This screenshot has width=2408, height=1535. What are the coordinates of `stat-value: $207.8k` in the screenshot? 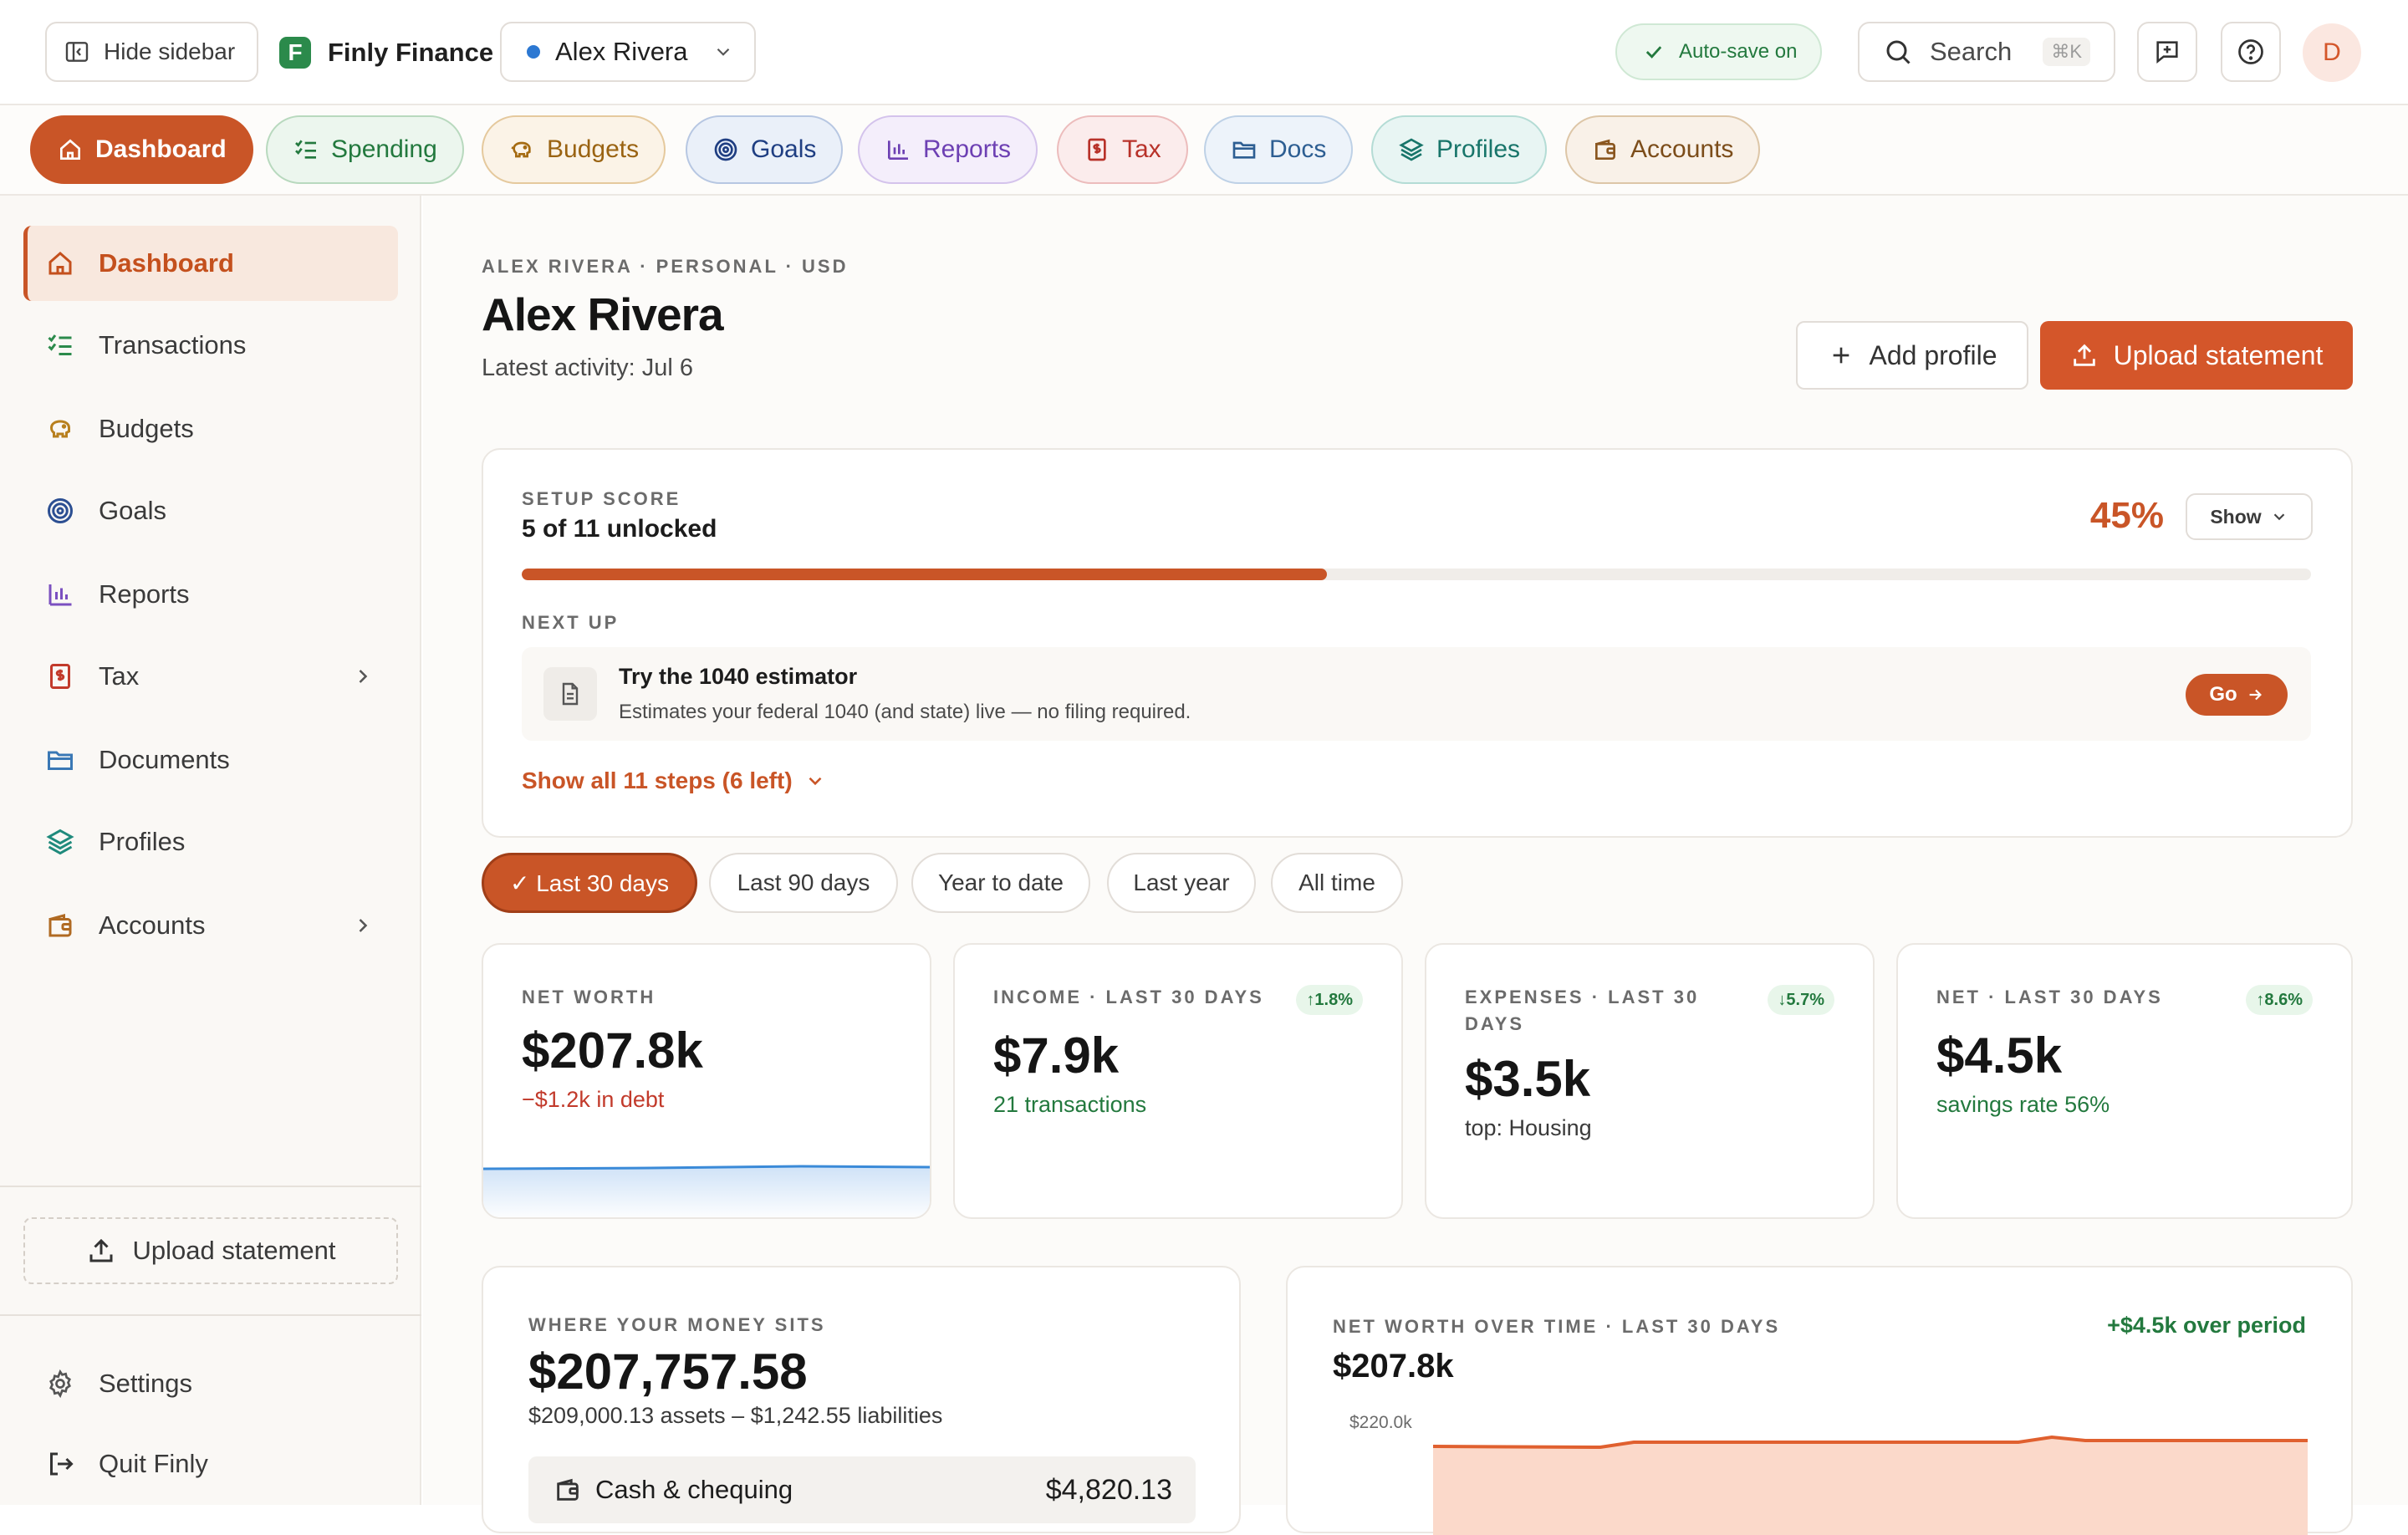 It's located at (612, 1050).